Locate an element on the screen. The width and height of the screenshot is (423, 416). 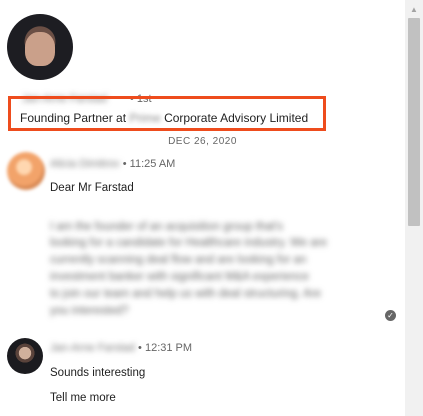
sender-name: Jan-Arne Farstad is located at coordinates (92, 348).